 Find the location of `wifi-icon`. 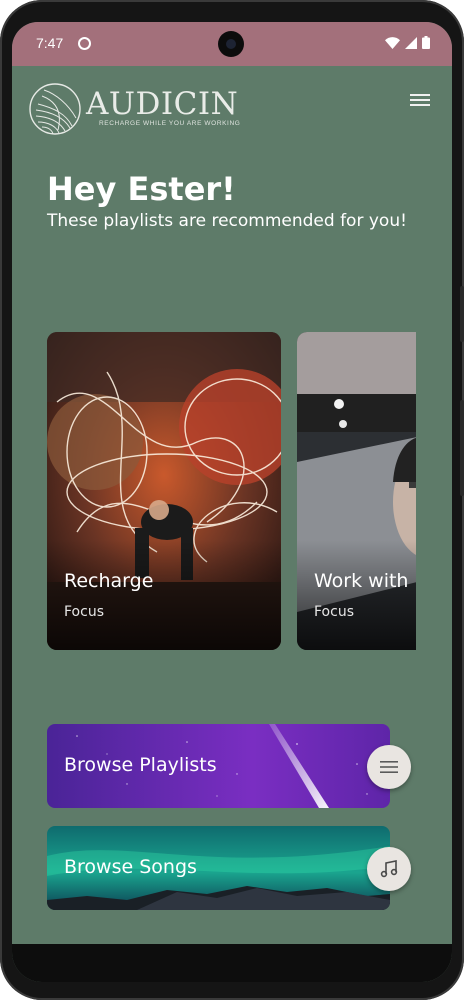

wifi-icon is located at coordinates (392, 42).